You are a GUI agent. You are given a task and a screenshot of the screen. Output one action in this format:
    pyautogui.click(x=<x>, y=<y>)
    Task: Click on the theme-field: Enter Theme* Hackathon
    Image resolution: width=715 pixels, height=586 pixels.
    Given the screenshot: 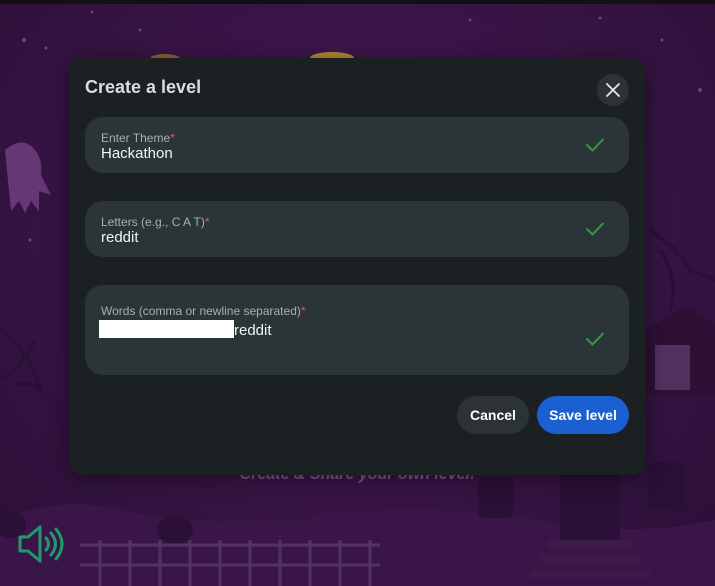 What is the action you would take?
    pyautogui.click(x=357, y=145)
    